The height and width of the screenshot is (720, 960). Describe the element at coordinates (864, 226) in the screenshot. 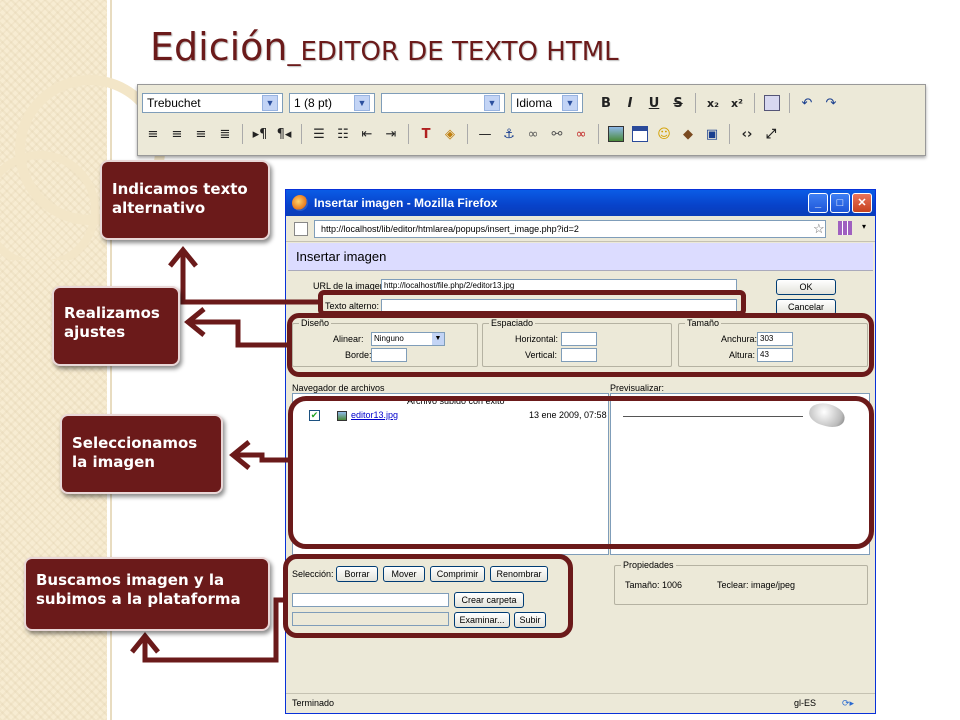

I see `dropdown-icon: ▾` at that location.